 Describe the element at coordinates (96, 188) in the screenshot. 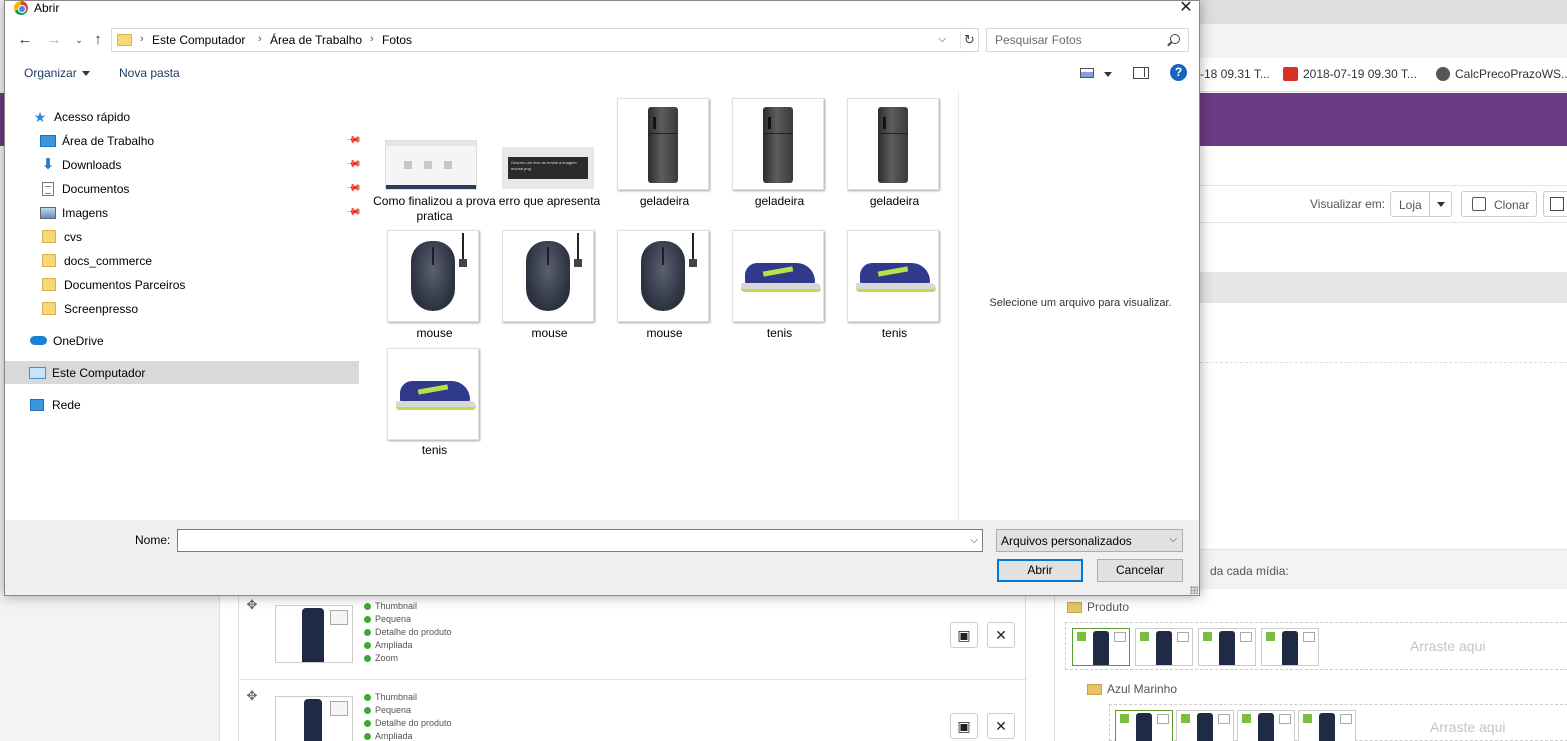

I see `nav-item-label: Documentos` at that location.